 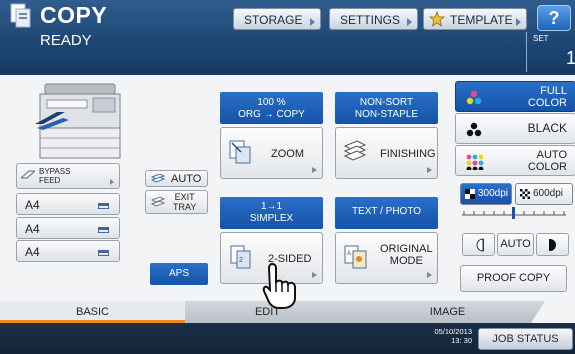 I want to click on tab-image: IMAGE, so click(x=447, y=312).